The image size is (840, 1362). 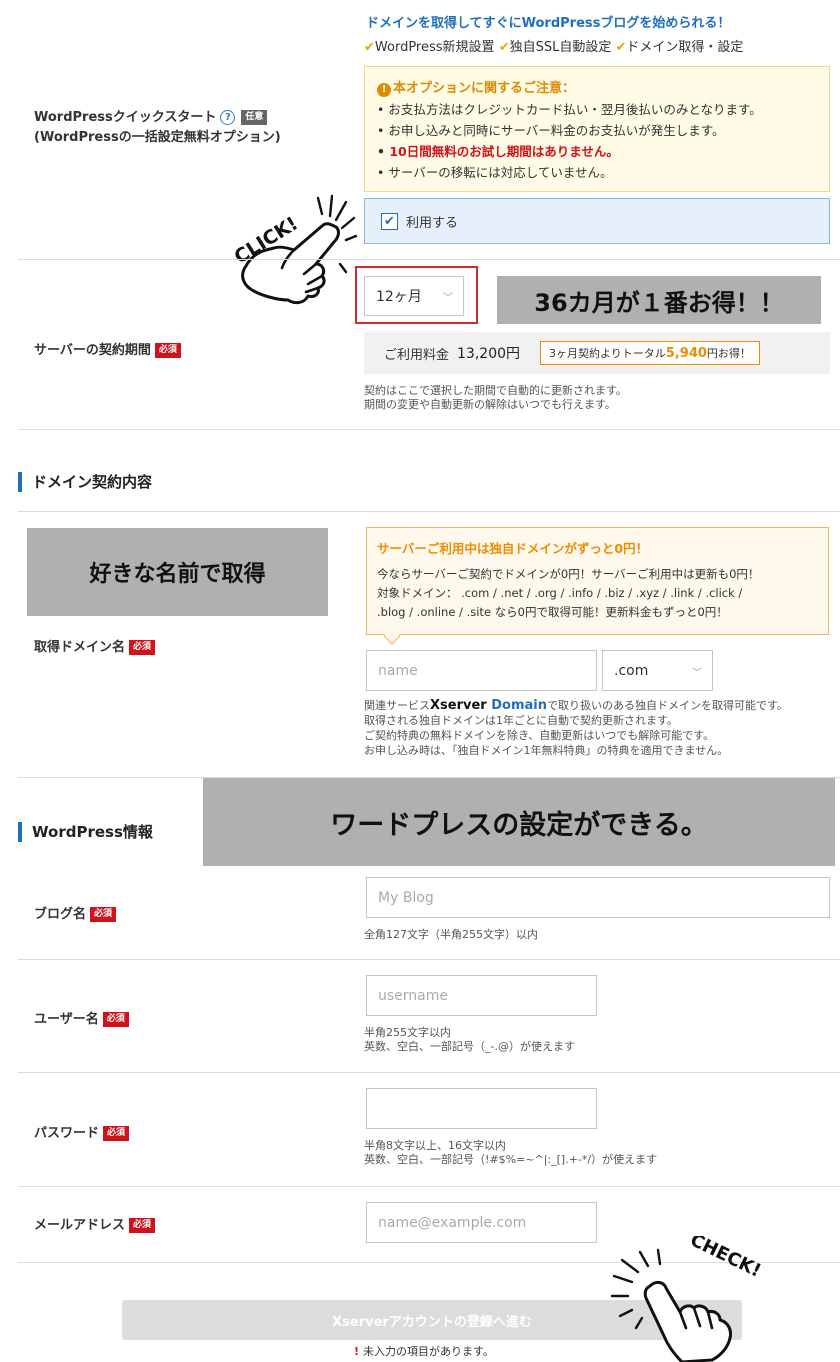 What do you see at coordinates (75, 912) in the screenshot?
I see `blog-name-label: ブログ名 必須` at bounding box center [75, 912].